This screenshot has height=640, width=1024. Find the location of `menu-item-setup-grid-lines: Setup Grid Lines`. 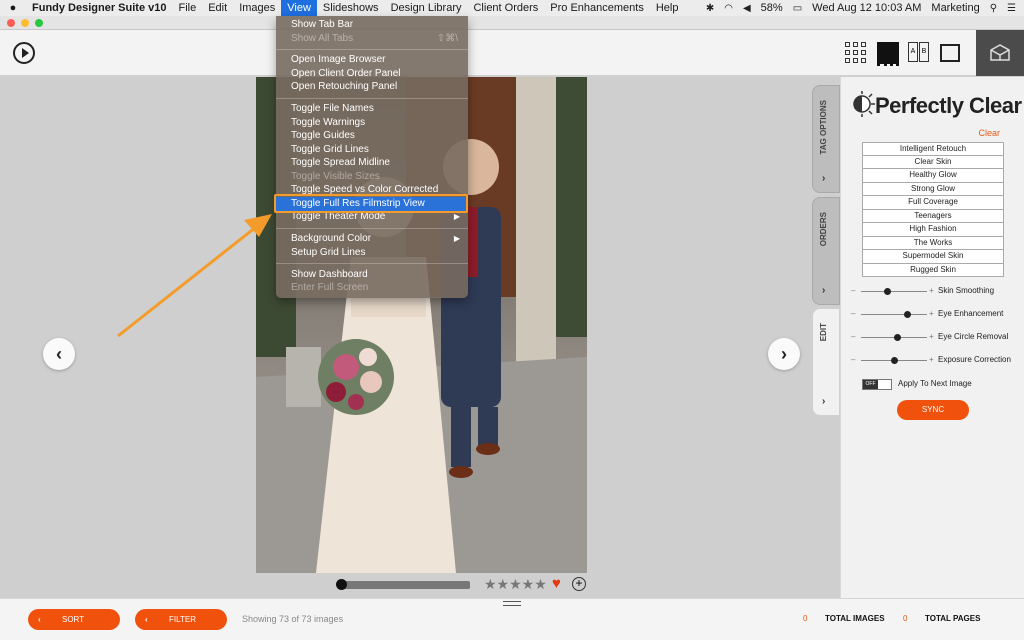

menu-item-setup-grid-lines: Setup Grid Lines is located at coordinates (372, 253).